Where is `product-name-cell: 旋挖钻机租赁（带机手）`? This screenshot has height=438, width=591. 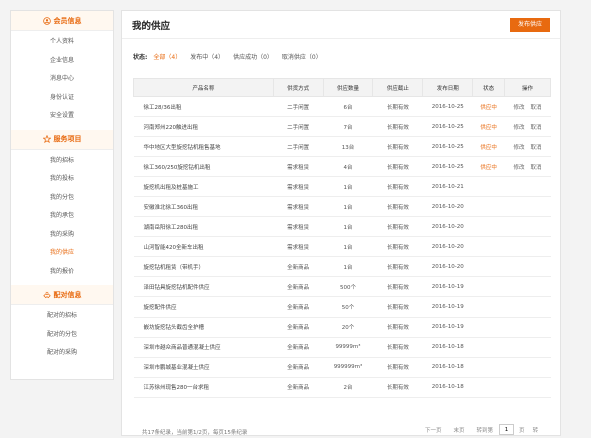
product-name-cell: 旋挖钻机租赁（带机手） is located at coordinates (203, 267).